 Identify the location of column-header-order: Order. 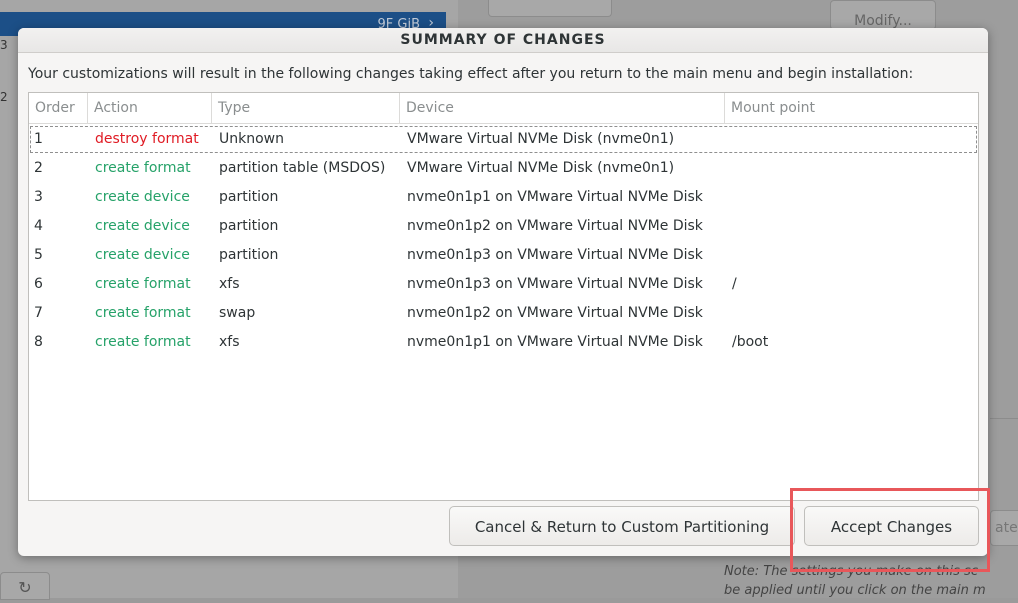
(58, 108).